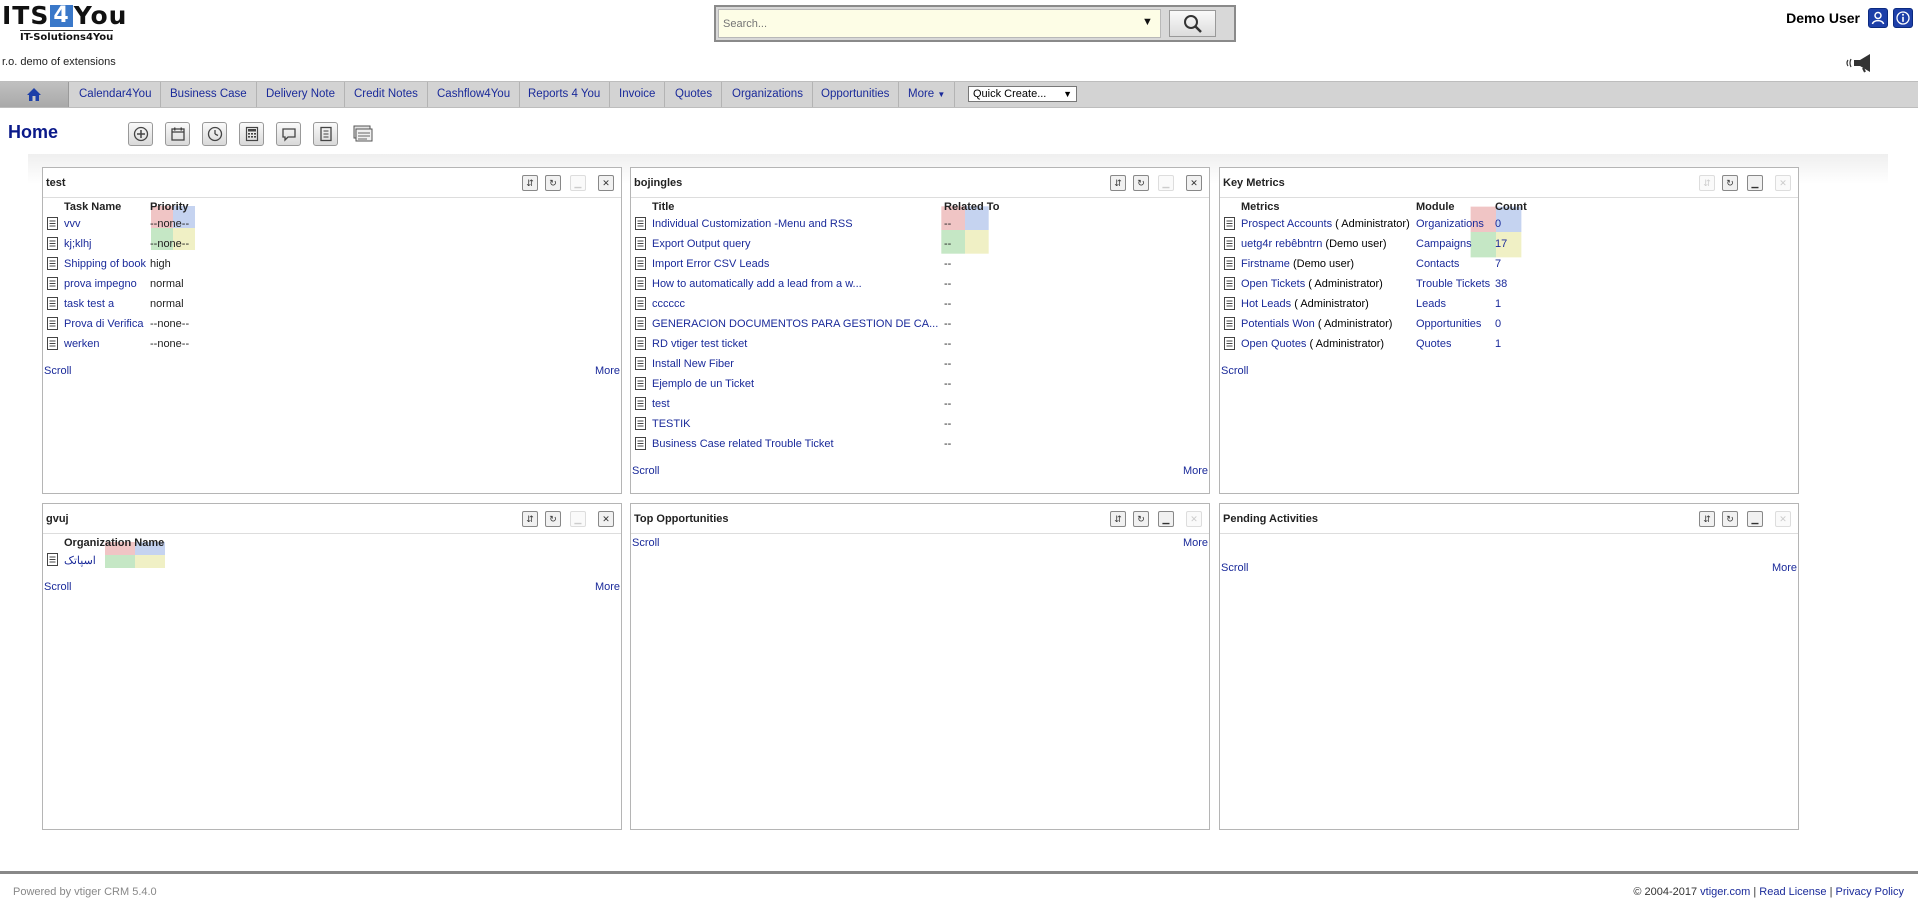 The width and height of the screenshot is (1918, 907). What do you see at coordinates (797, 384) in the screenshot?
I see `ticket-title-link: Ejemplo de un Ticket` at bounding box center [797, 384].